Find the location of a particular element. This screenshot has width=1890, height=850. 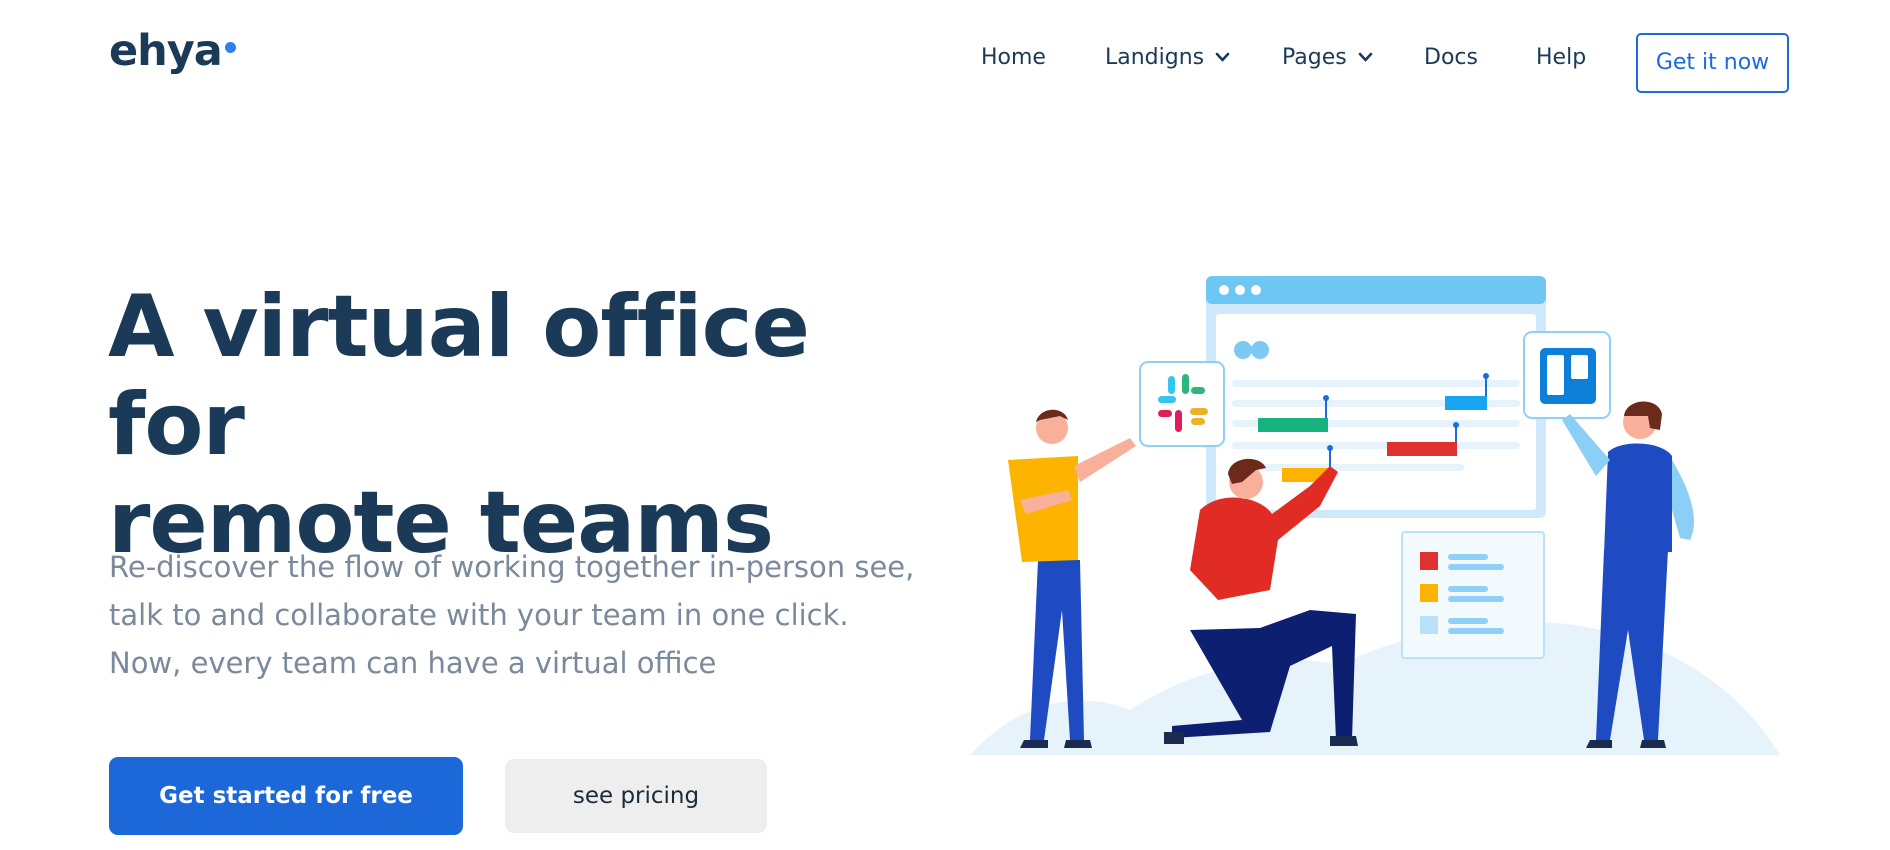

nav-item-help: Help is located at coordinates (1561, 58).